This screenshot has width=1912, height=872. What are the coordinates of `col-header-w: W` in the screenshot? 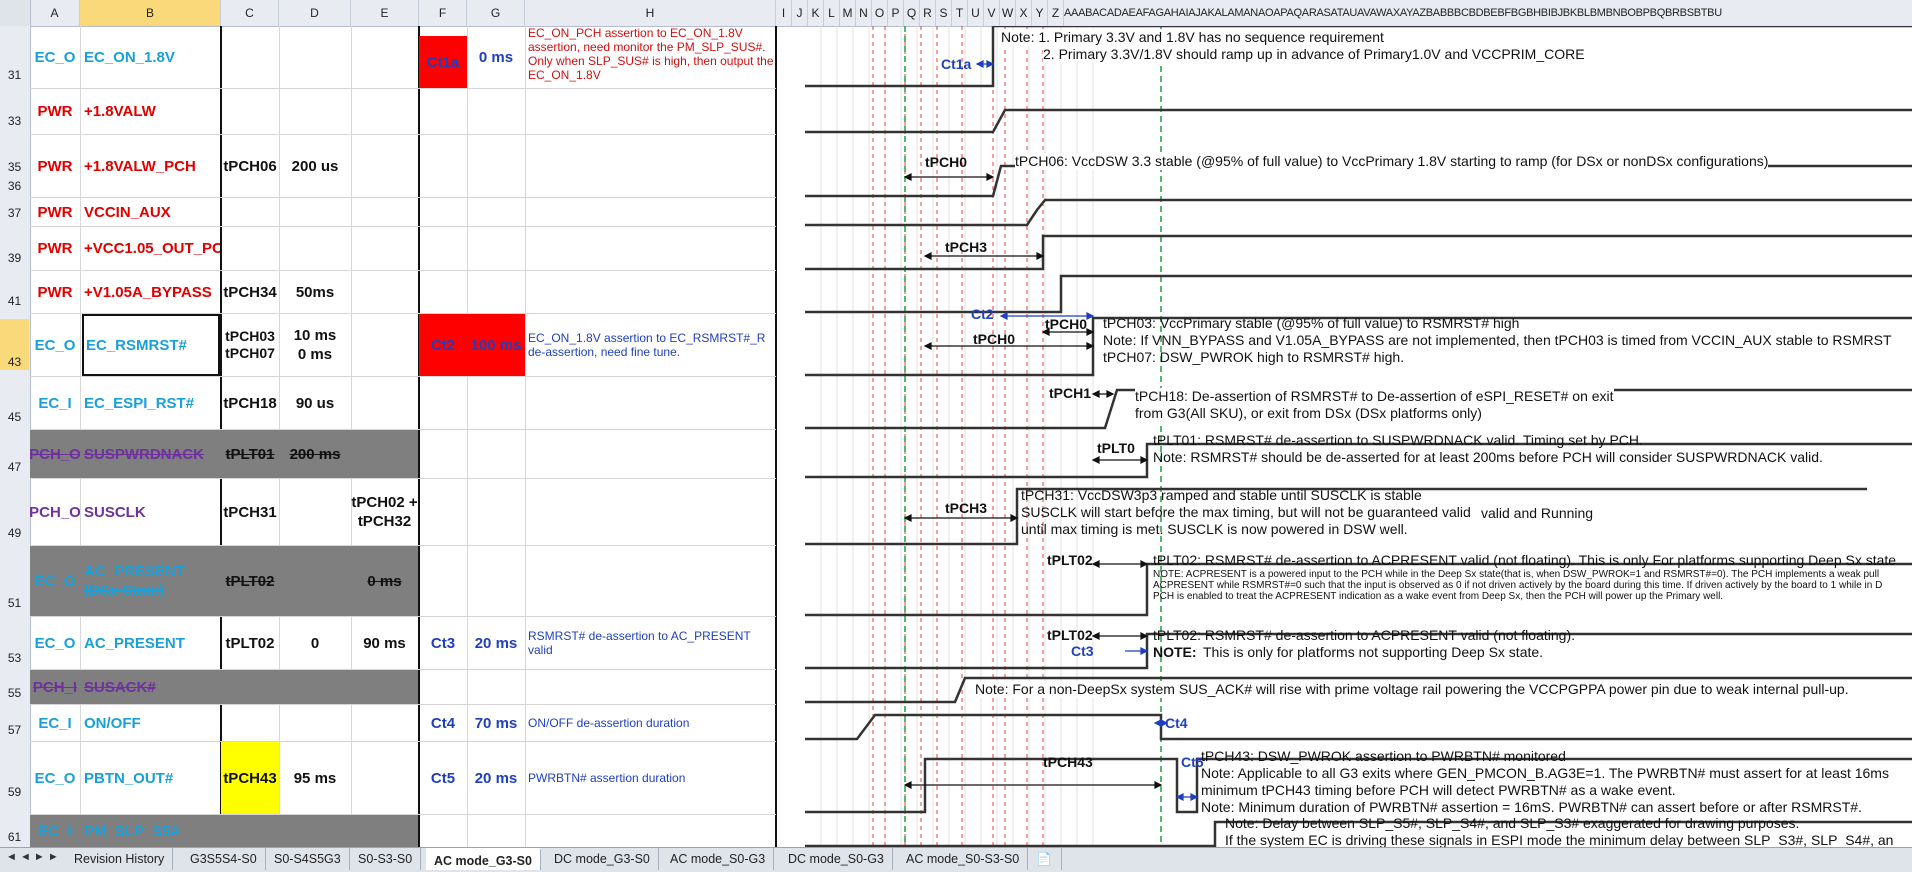 It's located at (1008, 13).